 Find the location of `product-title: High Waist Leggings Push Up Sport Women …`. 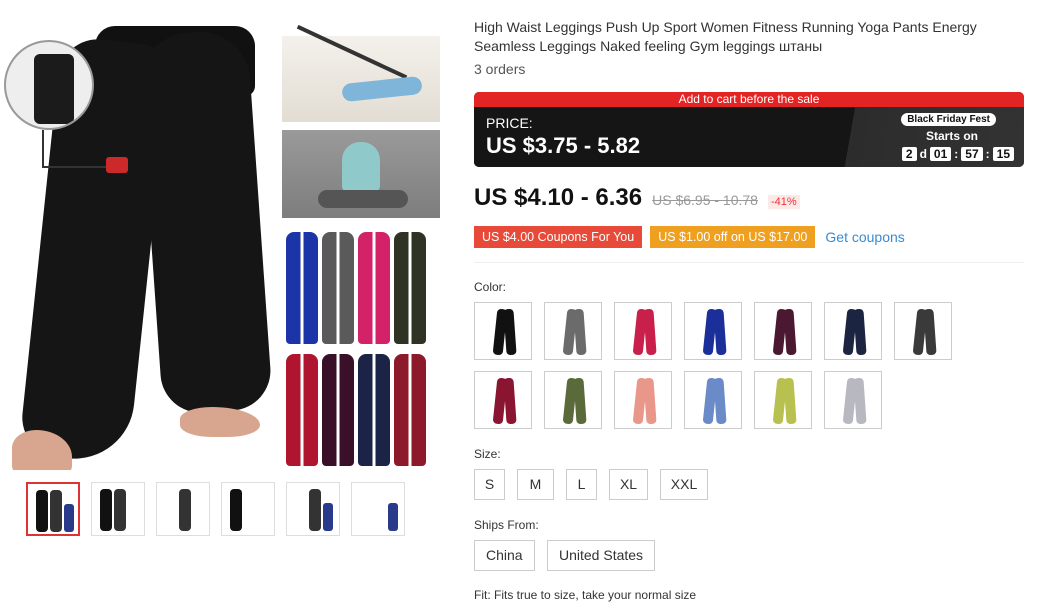

product-title: High Waist Leggings Push Up Sport Women … is located at coordinates (725, 36).